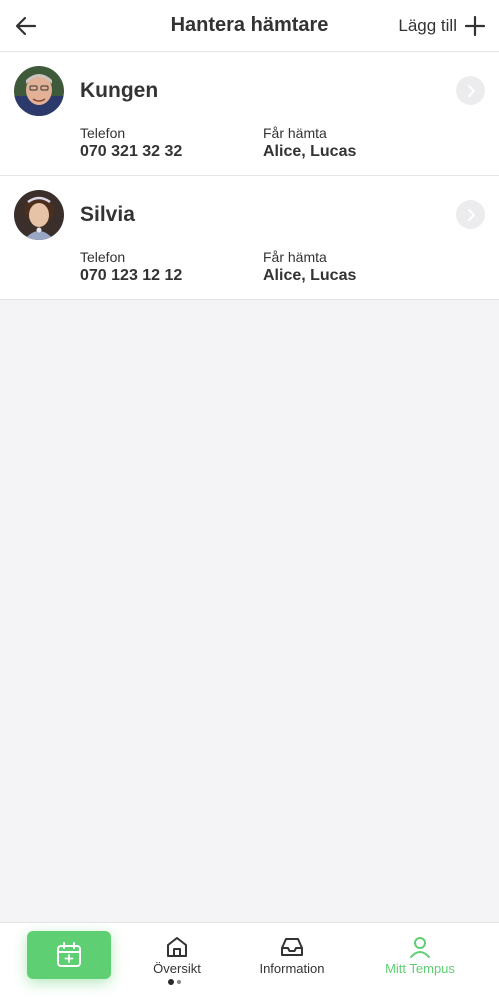 Image resolution: width=499 pixels, height=1000 pixels. What do you see at coordinates (177, 968) in the screenshot?
I see `tab-label: Översikt` at bounding box center [177, 968].